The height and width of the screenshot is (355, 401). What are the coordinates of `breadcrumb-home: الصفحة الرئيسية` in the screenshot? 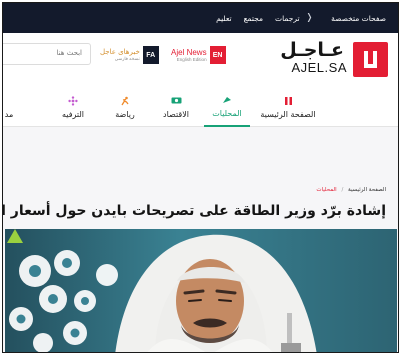 It's located at (367, 190).